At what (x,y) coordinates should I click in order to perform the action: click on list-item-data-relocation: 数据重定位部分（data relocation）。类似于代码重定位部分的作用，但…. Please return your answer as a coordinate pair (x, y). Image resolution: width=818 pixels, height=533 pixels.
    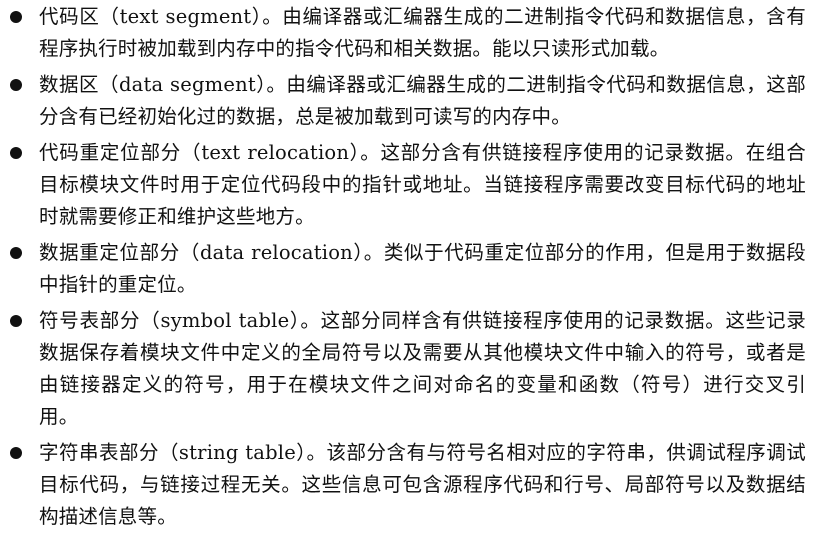
    Looking at the image, I should click on (407, 269).